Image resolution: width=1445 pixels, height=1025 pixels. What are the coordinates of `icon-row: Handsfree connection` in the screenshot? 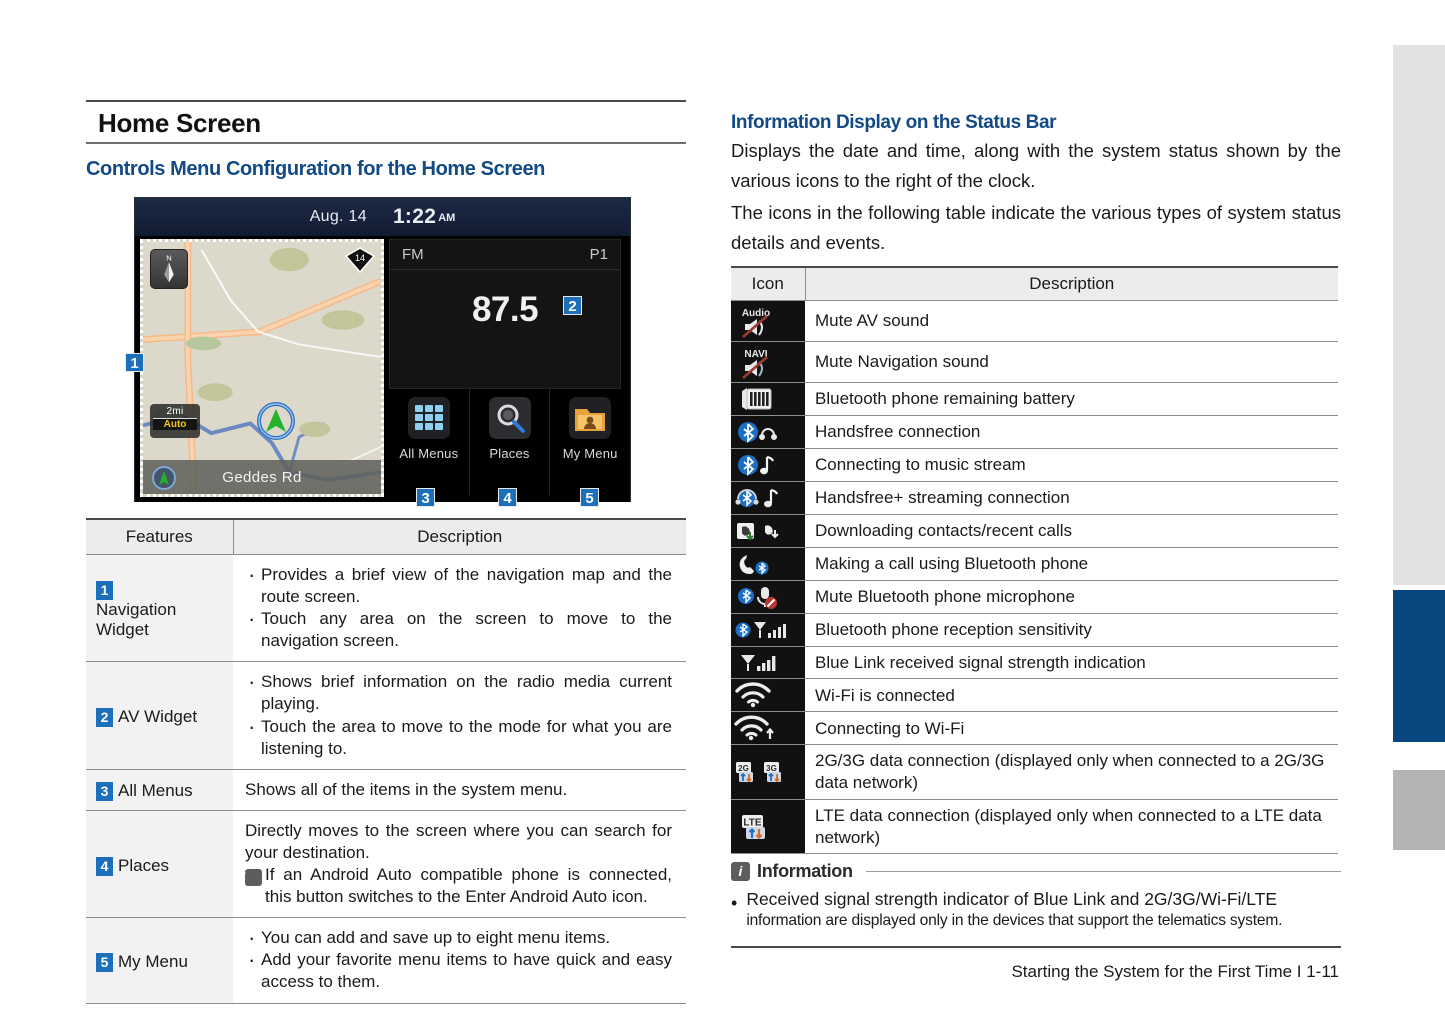 It's located at (1034, 432).